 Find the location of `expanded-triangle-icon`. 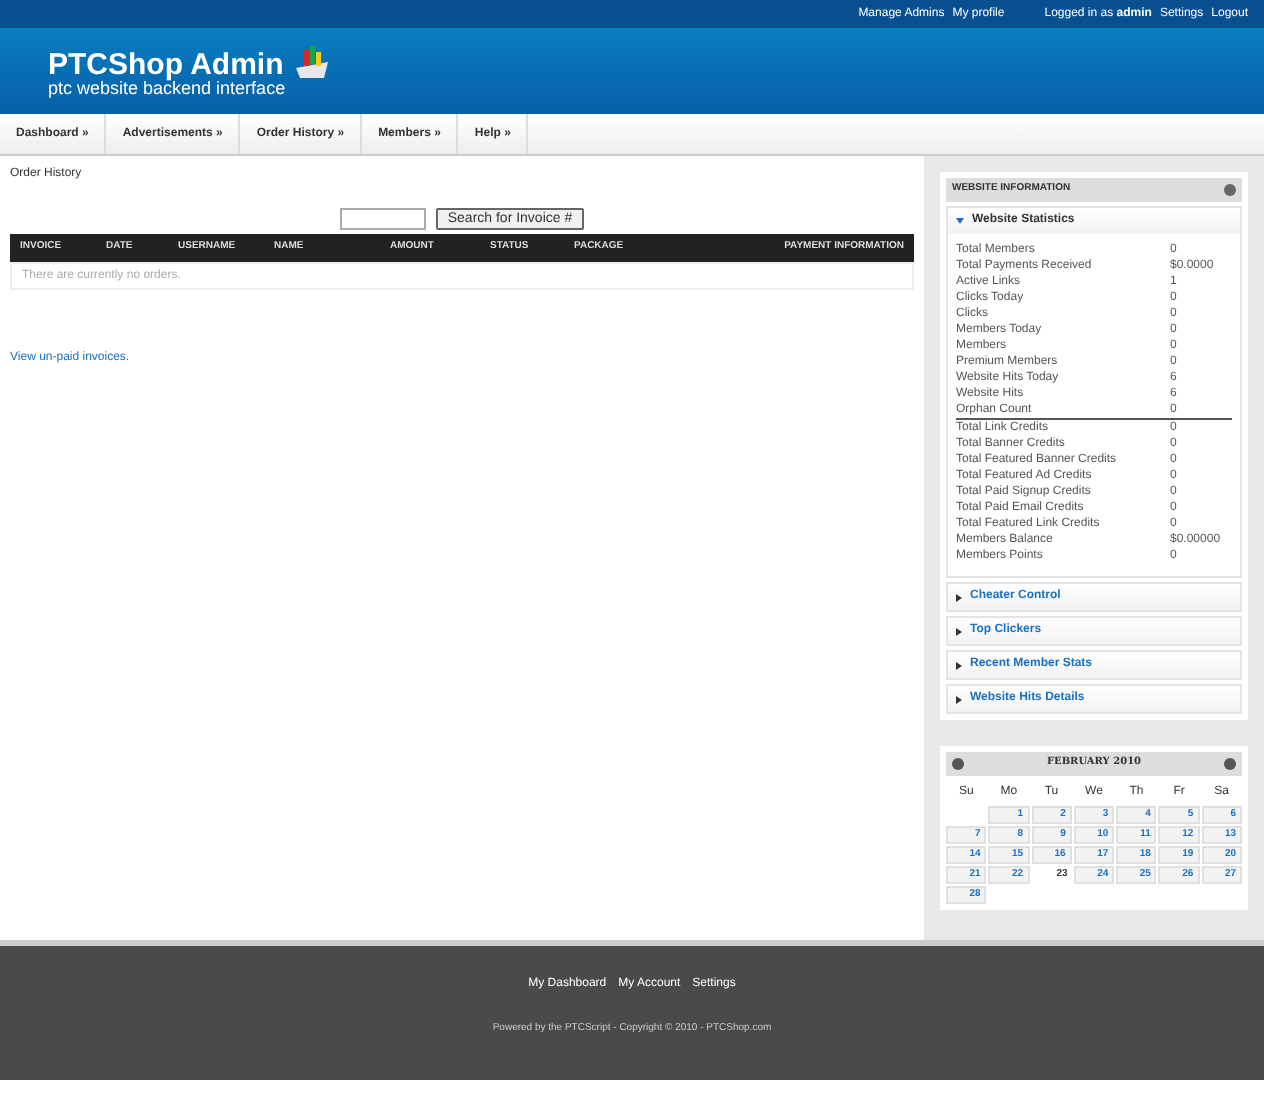

expanded-triangle-icon is located at coordinates (960, 221).